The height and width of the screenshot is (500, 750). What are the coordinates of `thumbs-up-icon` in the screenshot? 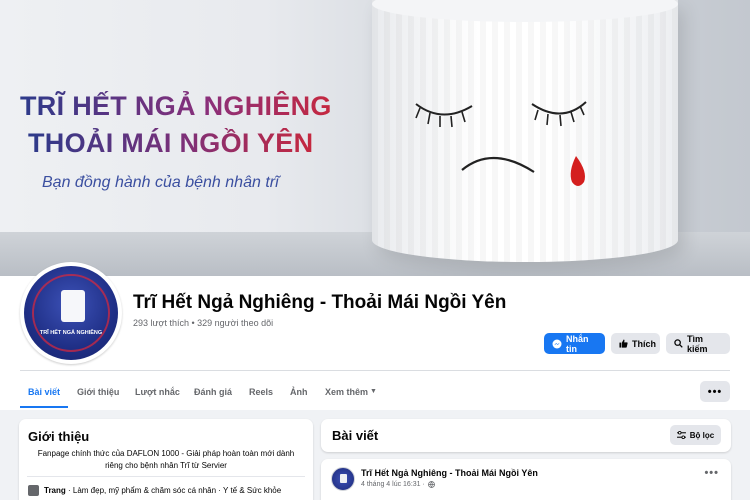 It's located at (623, 343).